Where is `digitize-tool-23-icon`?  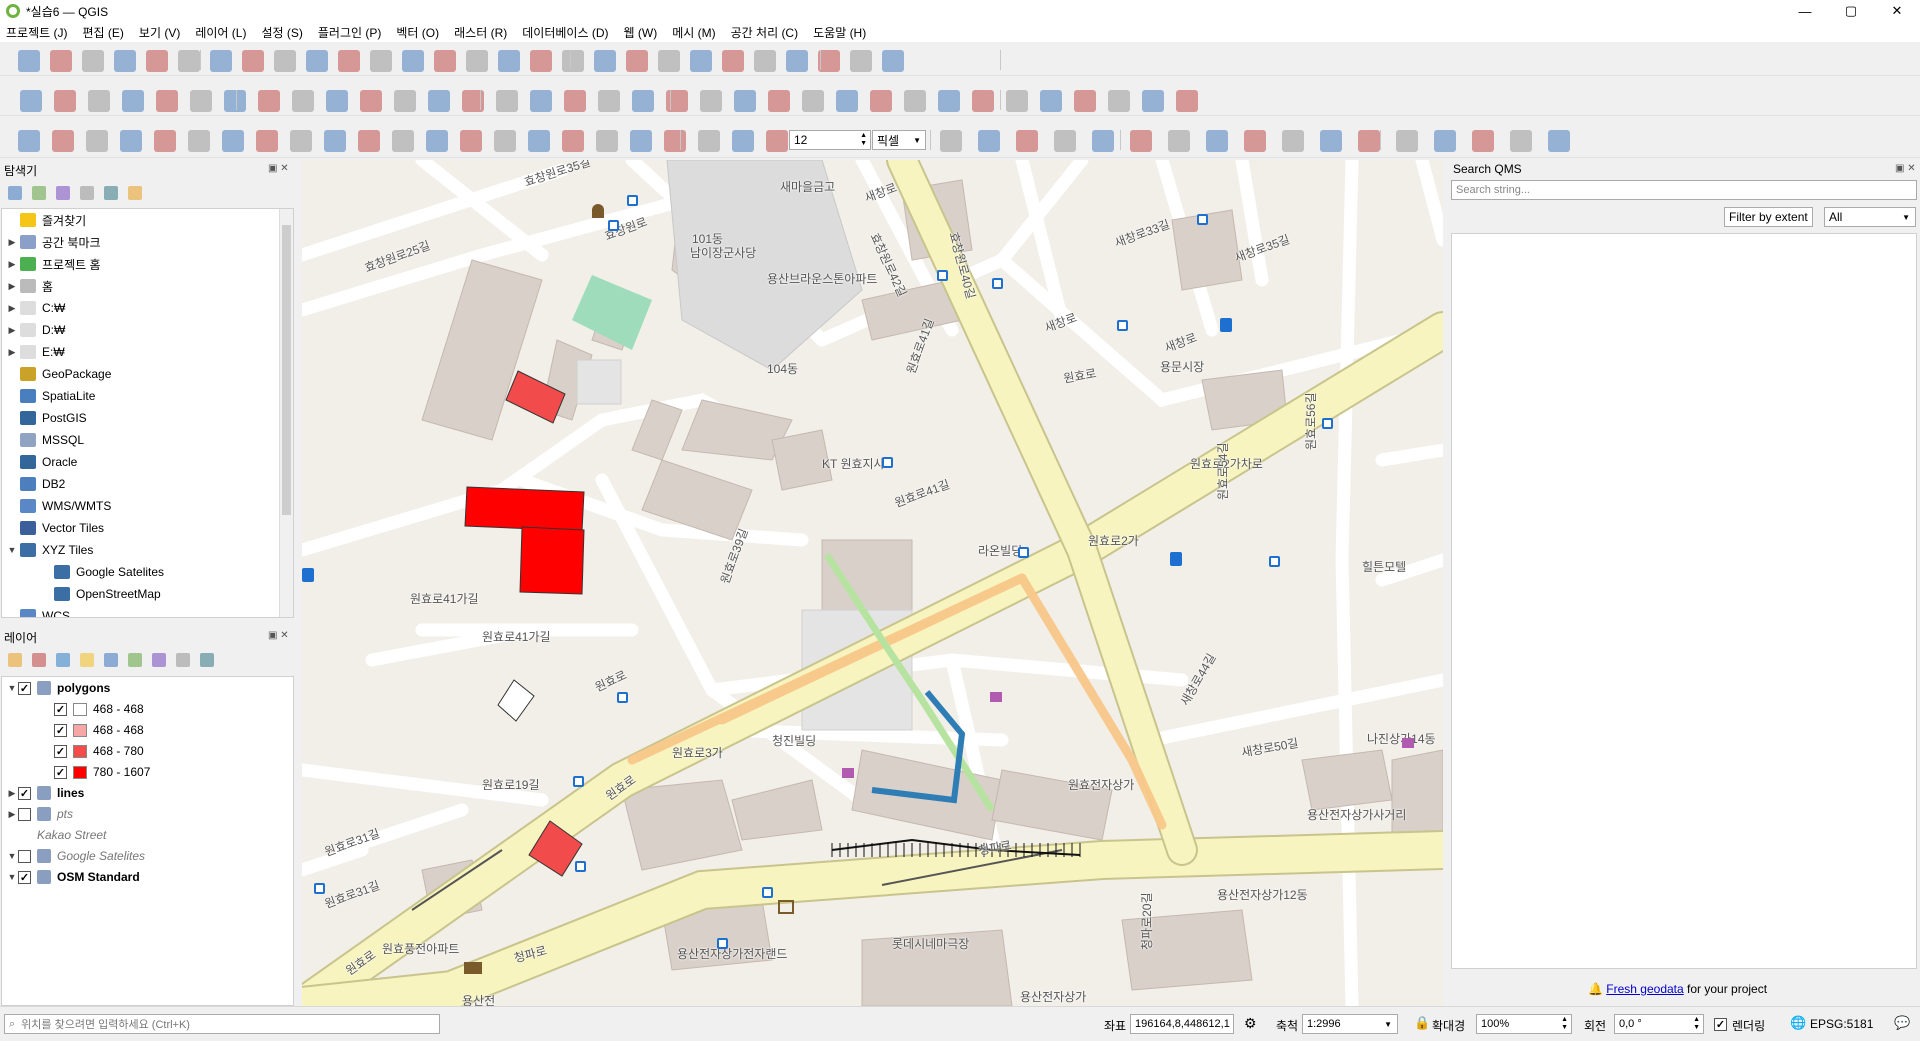
digitize-tool-23-icon is located at coordinates (777, 141).